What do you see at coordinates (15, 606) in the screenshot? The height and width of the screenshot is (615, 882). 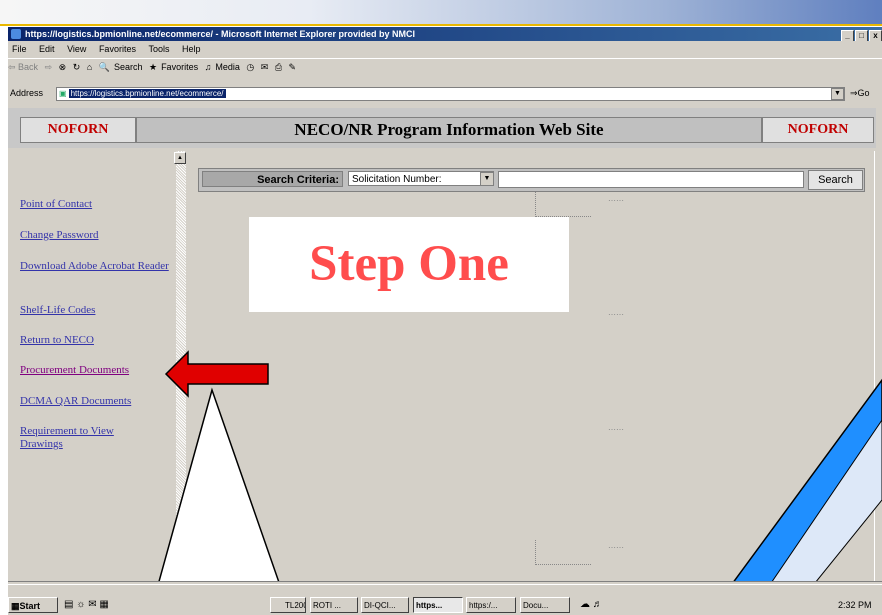 I see `windows-logo-icon: ▦` at bounding box center [15, 606].